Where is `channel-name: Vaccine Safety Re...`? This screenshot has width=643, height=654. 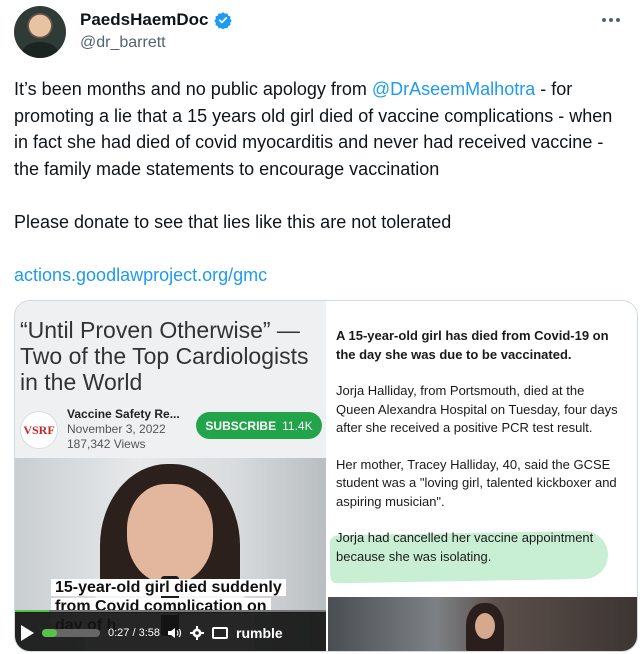
channel-name: Vaccine Safety Re... is located at coordinates (123, 414).